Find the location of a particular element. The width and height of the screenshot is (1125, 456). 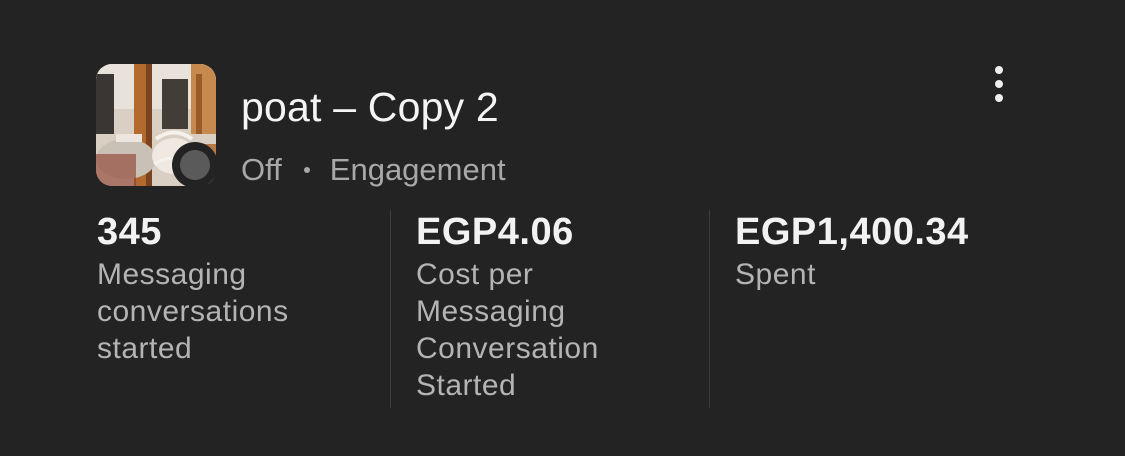

metric-spent: EGP1,400.34 Spent is located at coordinates (895, 251).